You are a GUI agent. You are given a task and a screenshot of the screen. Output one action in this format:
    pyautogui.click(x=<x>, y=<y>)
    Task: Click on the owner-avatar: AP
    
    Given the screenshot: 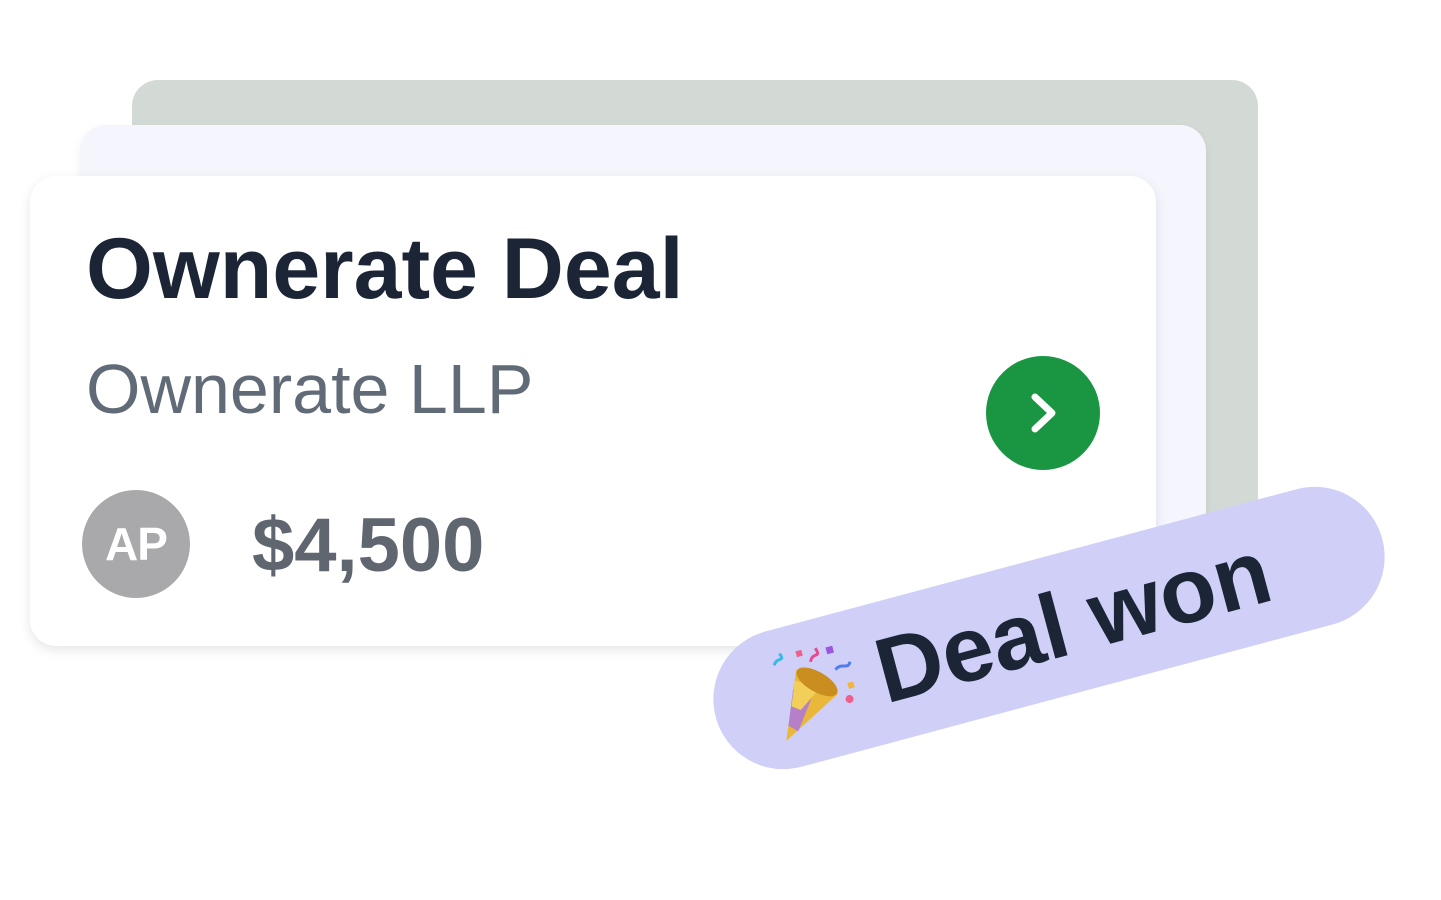 What is the action you would take?
    pyautogui.click(x=136, y=544)
    